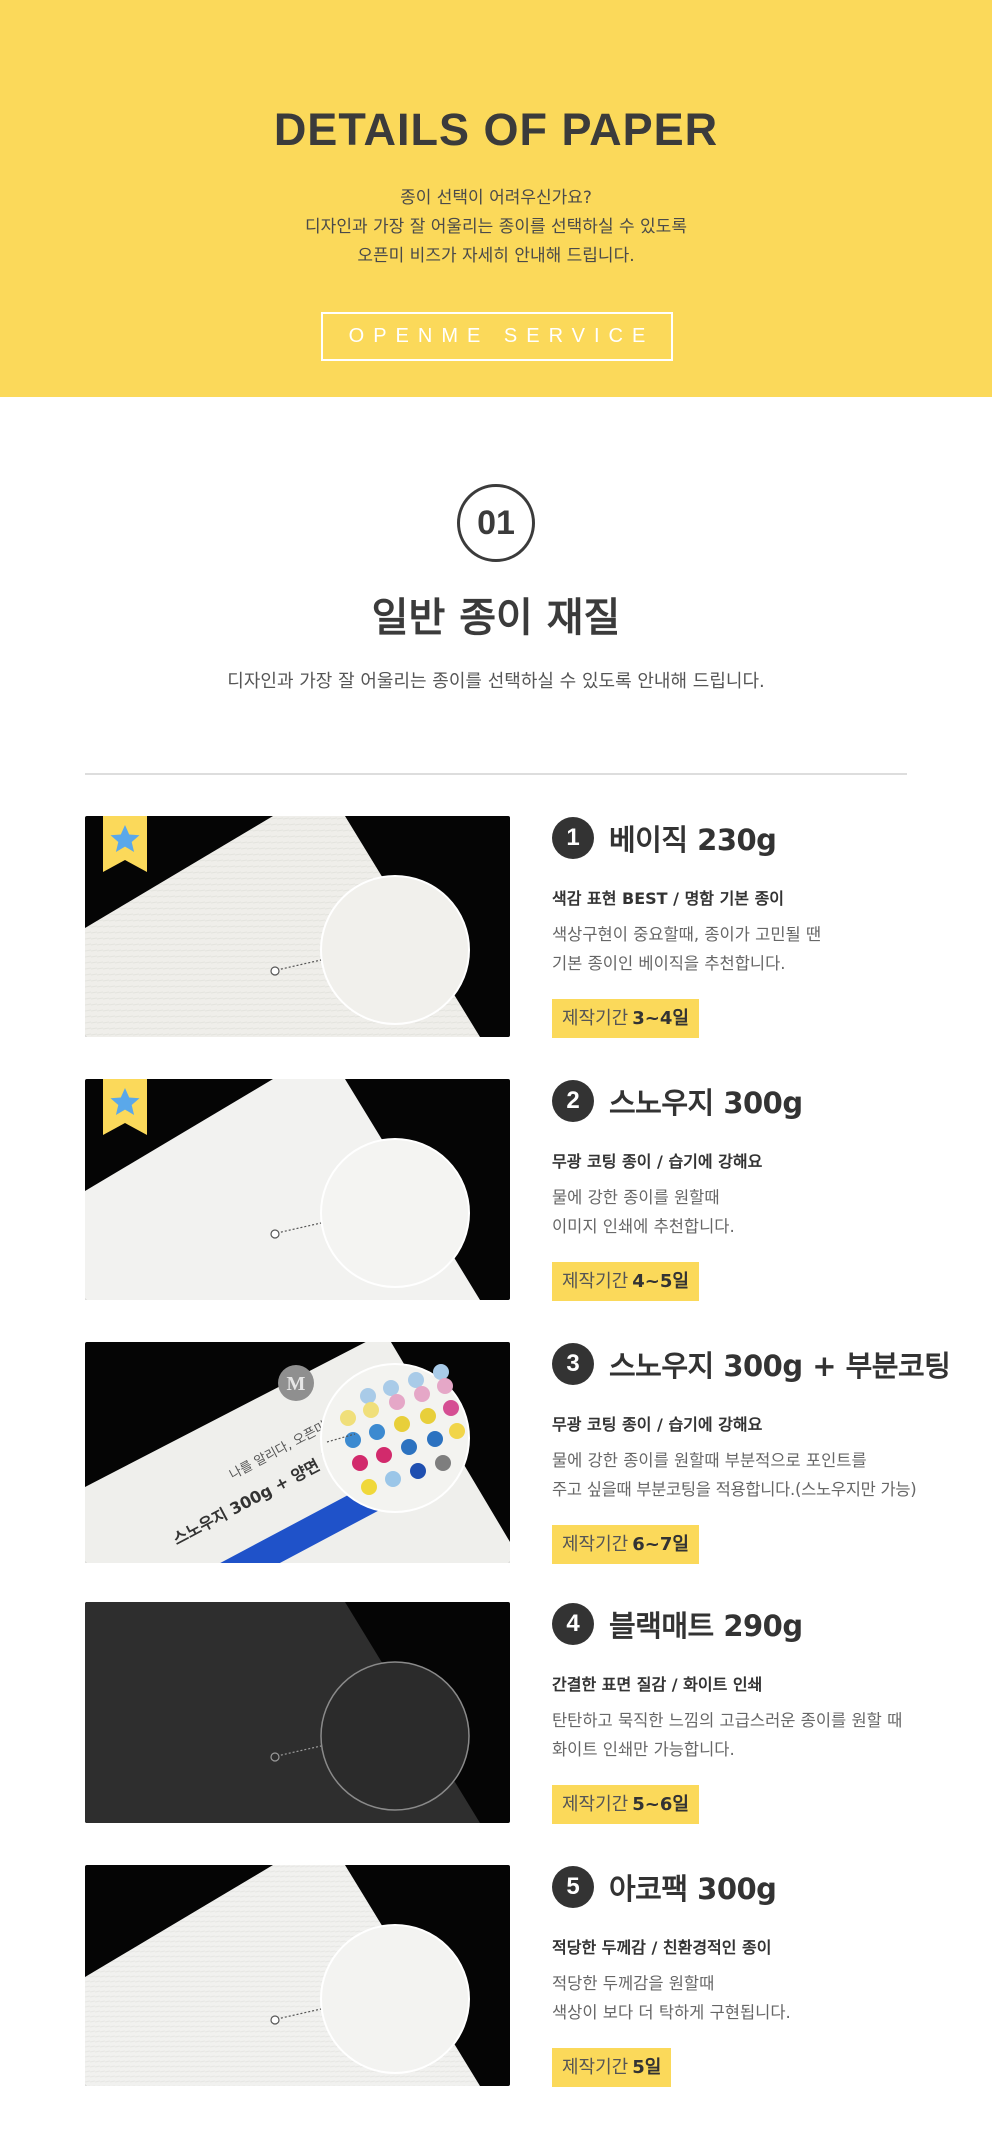 The width and height of the screenshot is (992, 2141). What do you see at coordinates (671, 1998) in the screenshot?
I see `paper-description: 적당한 두께감을 원할때 색상이 보다 더 탁하게 구현됩니다.` at bounding box center [671, 1998].